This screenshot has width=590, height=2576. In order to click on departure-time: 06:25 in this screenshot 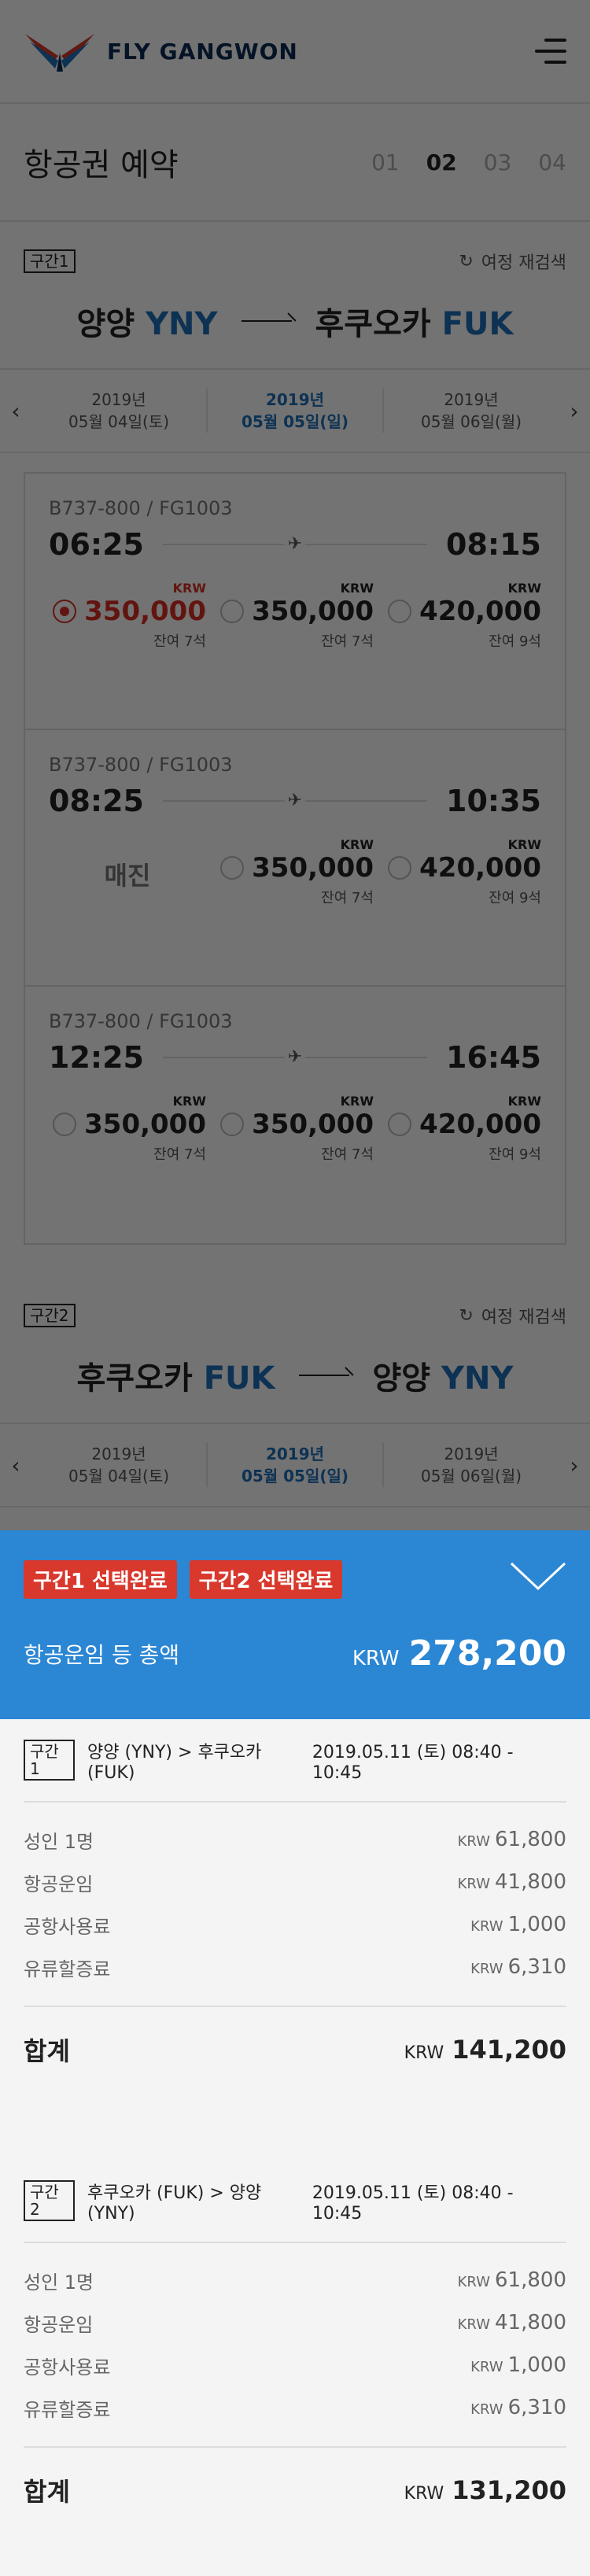, I will do `click(96, 545)`.